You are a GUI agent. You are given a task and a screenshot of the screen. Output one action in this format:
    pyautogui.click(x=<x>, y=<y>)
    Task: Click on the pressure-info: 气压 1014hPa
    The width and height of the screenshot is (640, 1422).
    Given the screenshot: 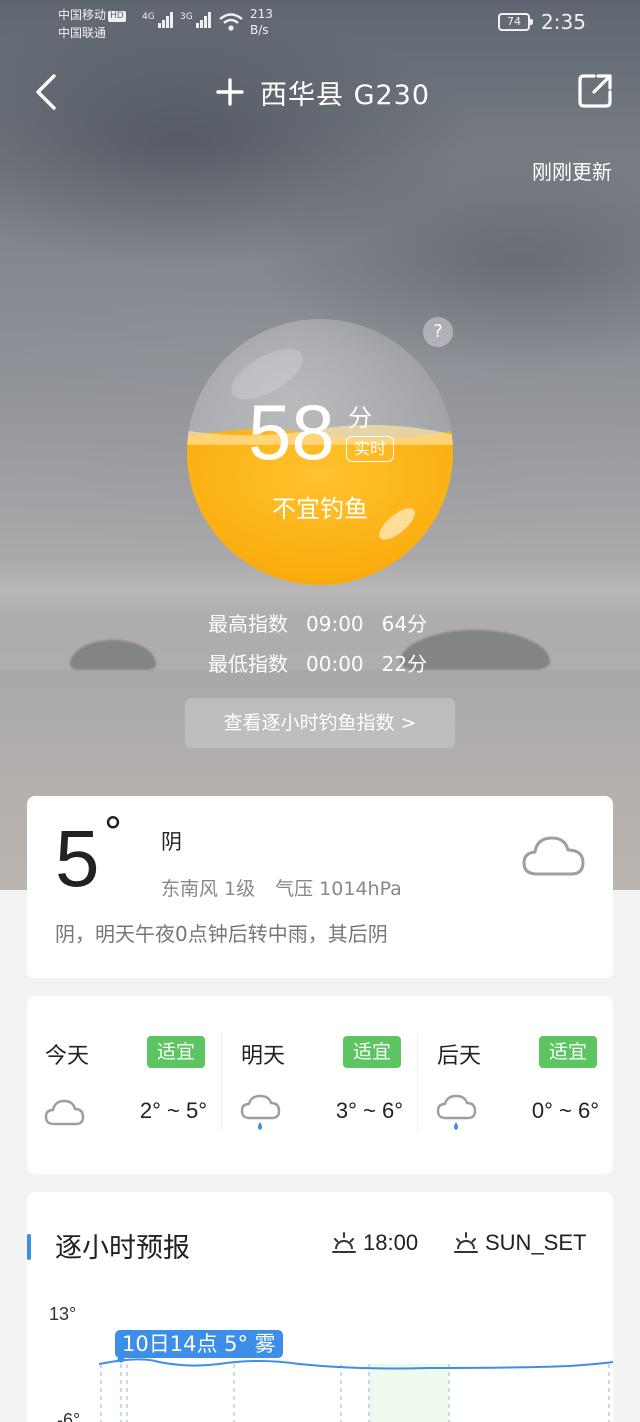 What is the action you would take?
    pyautogui.click(x=338, y=889)
    